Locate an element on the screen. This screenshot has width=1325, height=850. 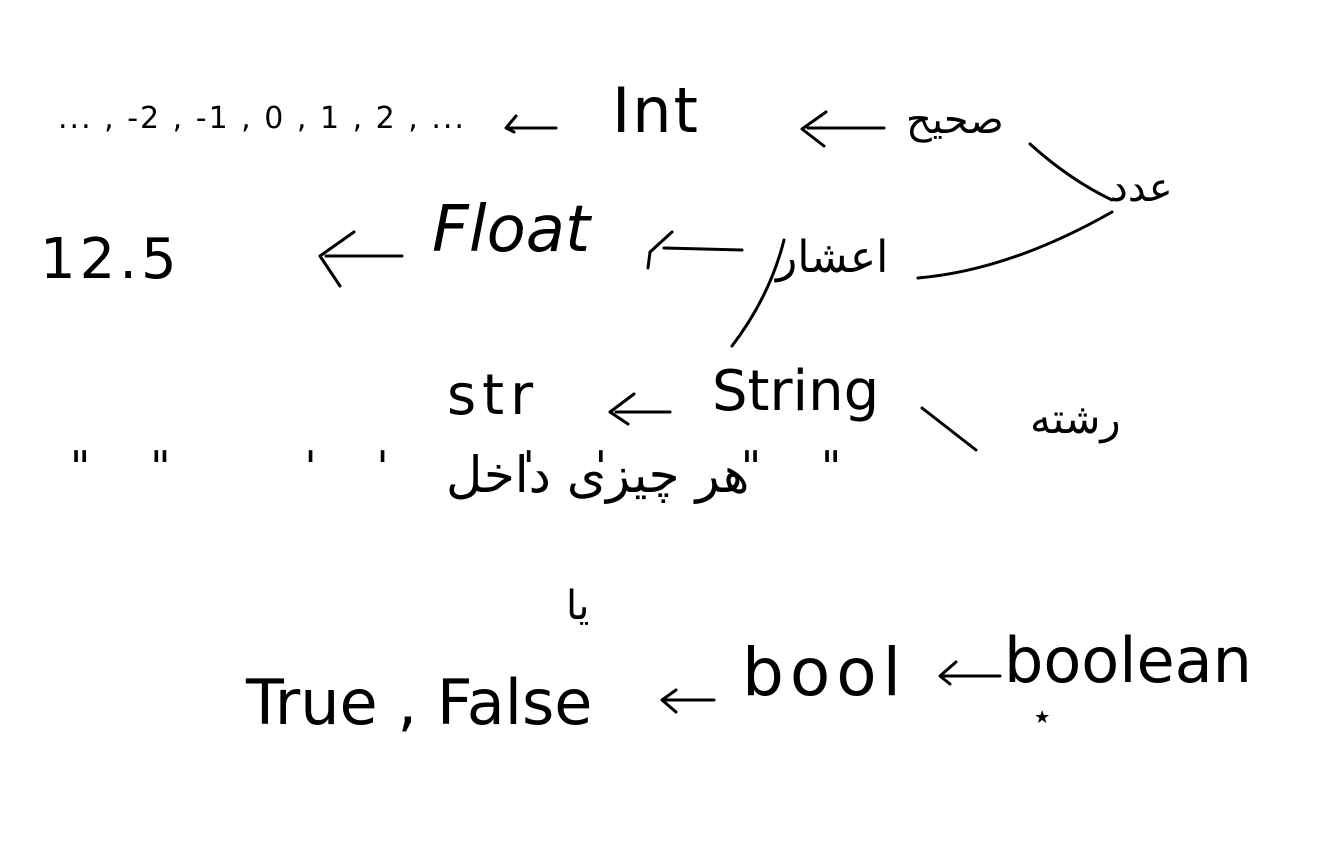
string-label: String is located at coordinates (796, 391).